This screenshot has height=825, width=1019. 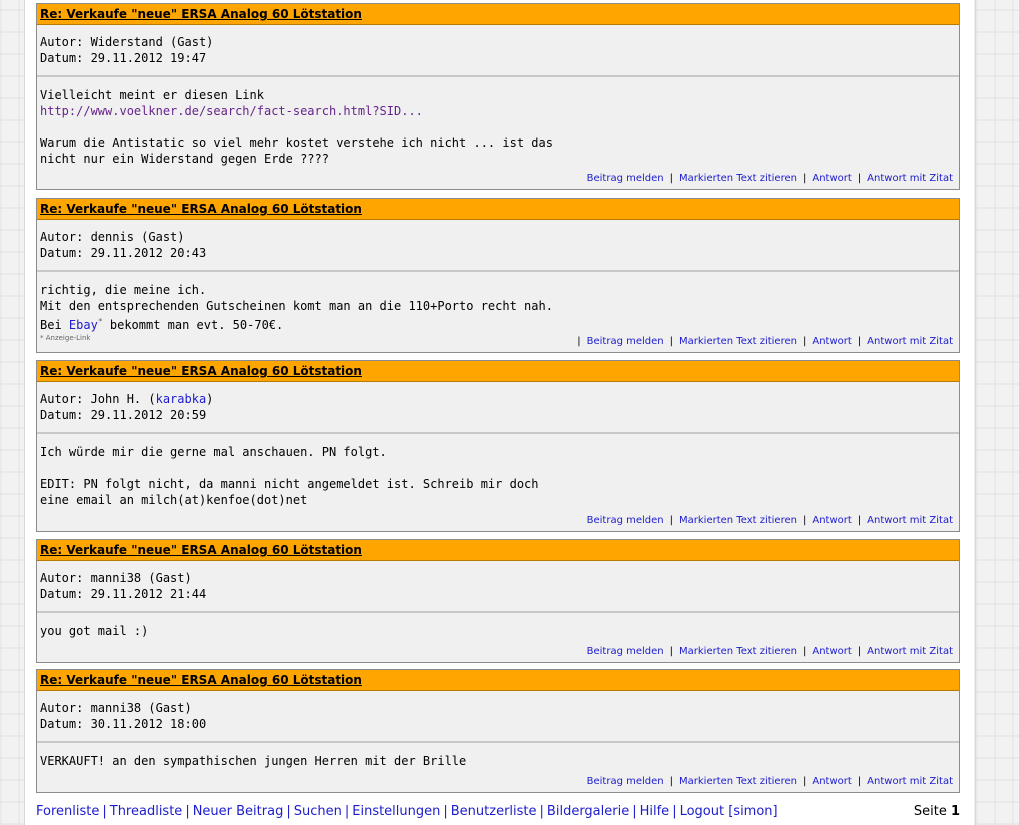 What do you see at coordinates (123, 594) in the screenshot?
I see `post-date: Datum: 29.11.2012 21:44` at bounding box center [123, 594].